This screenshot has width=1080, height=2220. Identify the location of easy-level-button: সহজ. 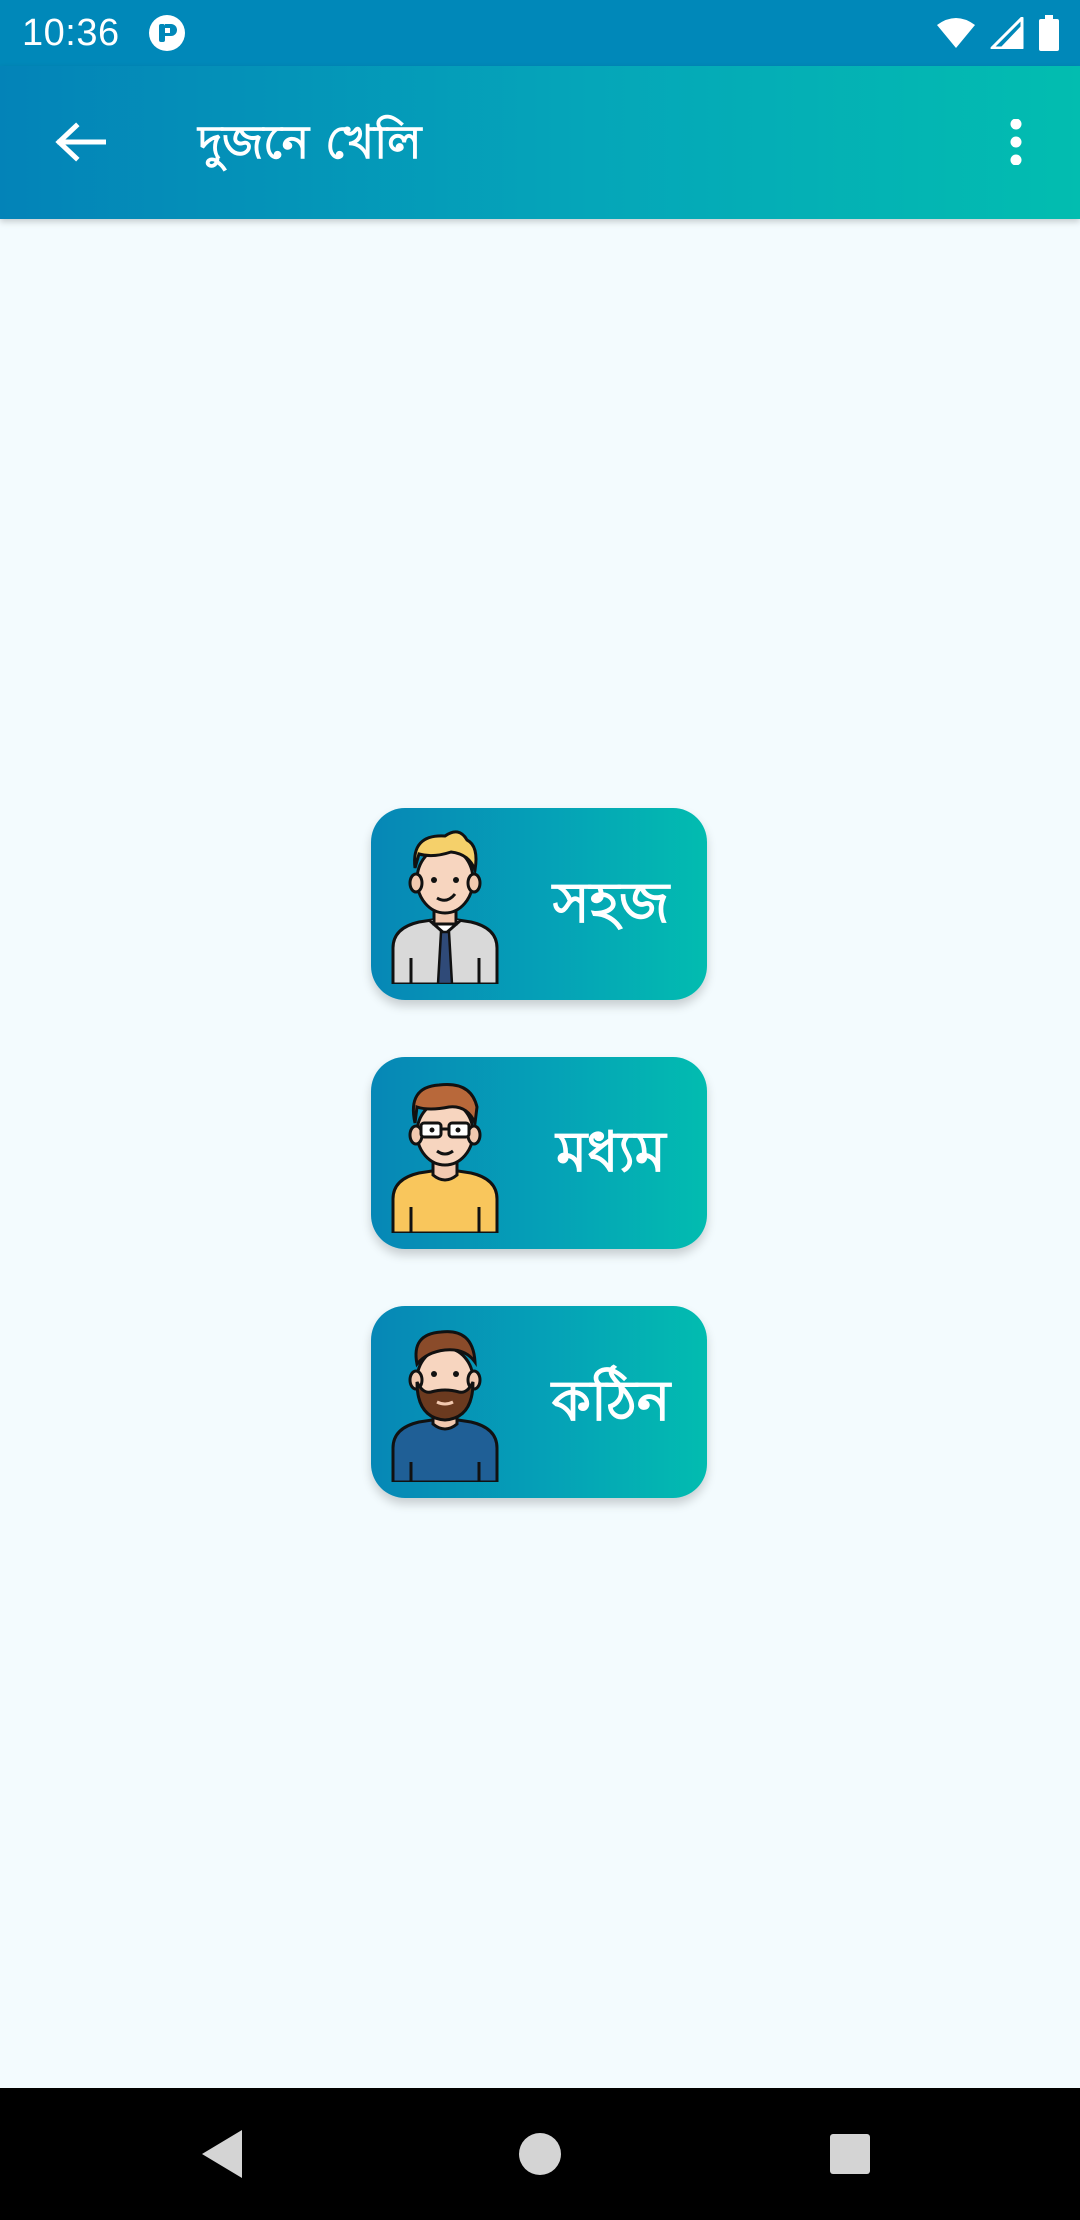
(539, 904).